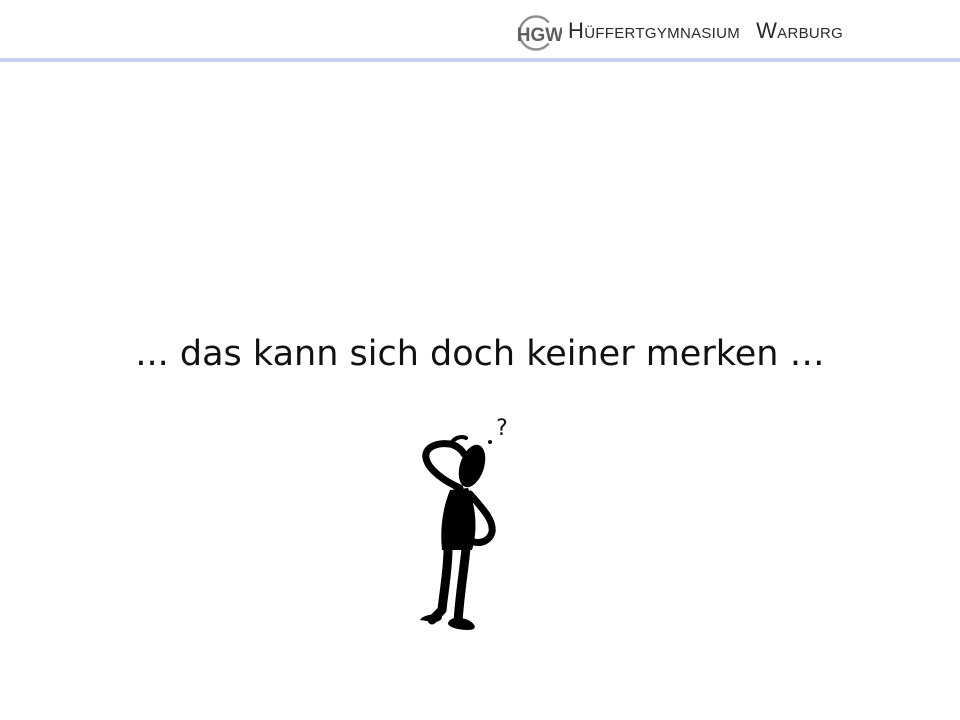 The width and height of the screenshot is (960, 720). What do you see at coordinates (654, 30) in the screenshot?
I see `school-name-part1: Hüffertgymnasium` at bounding box center [654, 30].